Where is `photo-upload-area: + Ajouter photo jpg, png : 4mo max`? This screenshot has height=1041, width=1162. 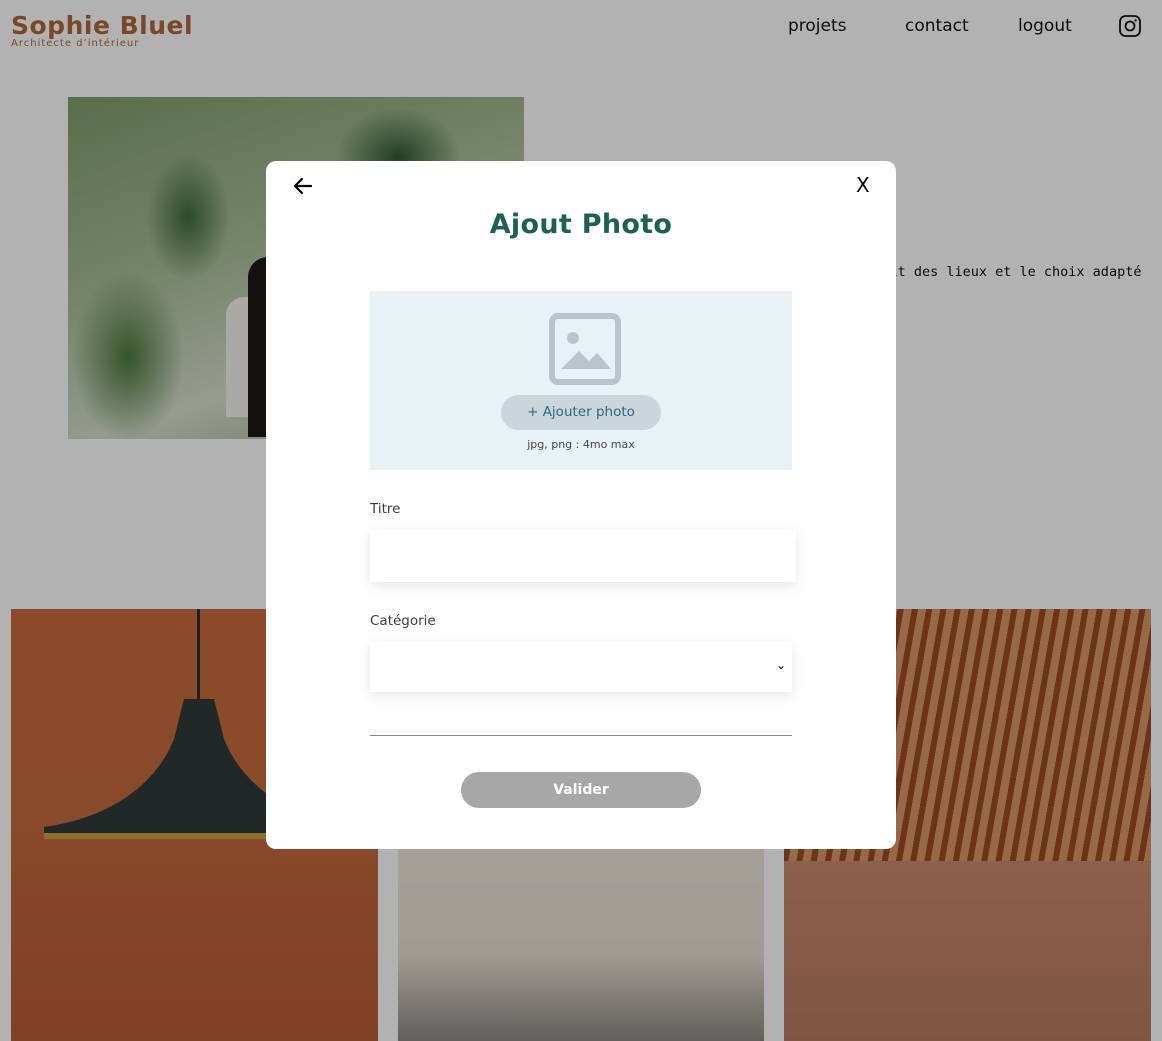
photo-upload-area: + Ajouter photo jpg, png : 4mo max is located at coordinates (581, 380).